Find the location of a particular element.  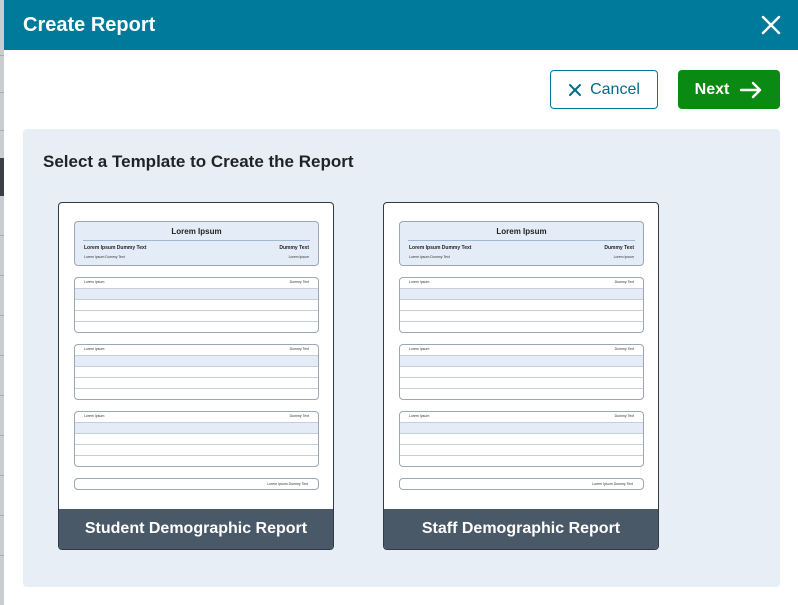

cancel-button: Cancel is located at coordinates (604, 89).